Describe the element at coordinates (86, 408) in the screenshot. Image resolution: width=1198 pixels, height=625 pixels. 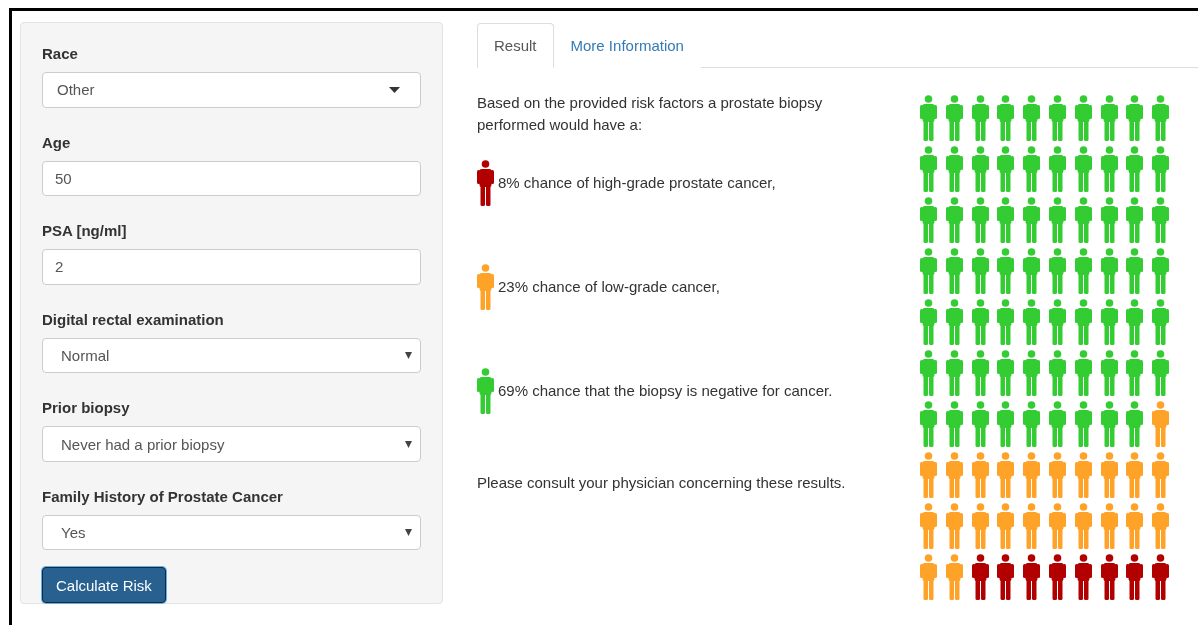
I see `field-label: Prior biopsy` at that location.